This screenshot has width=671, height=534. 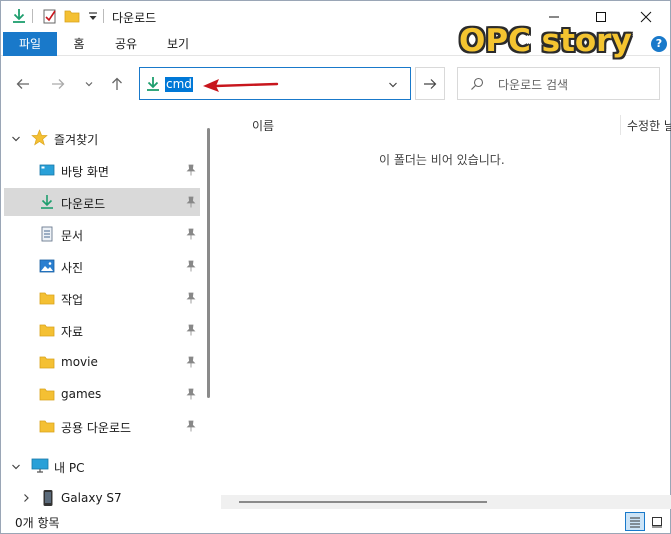 I want to click on maximize-icon, so click(x=601, y=16).